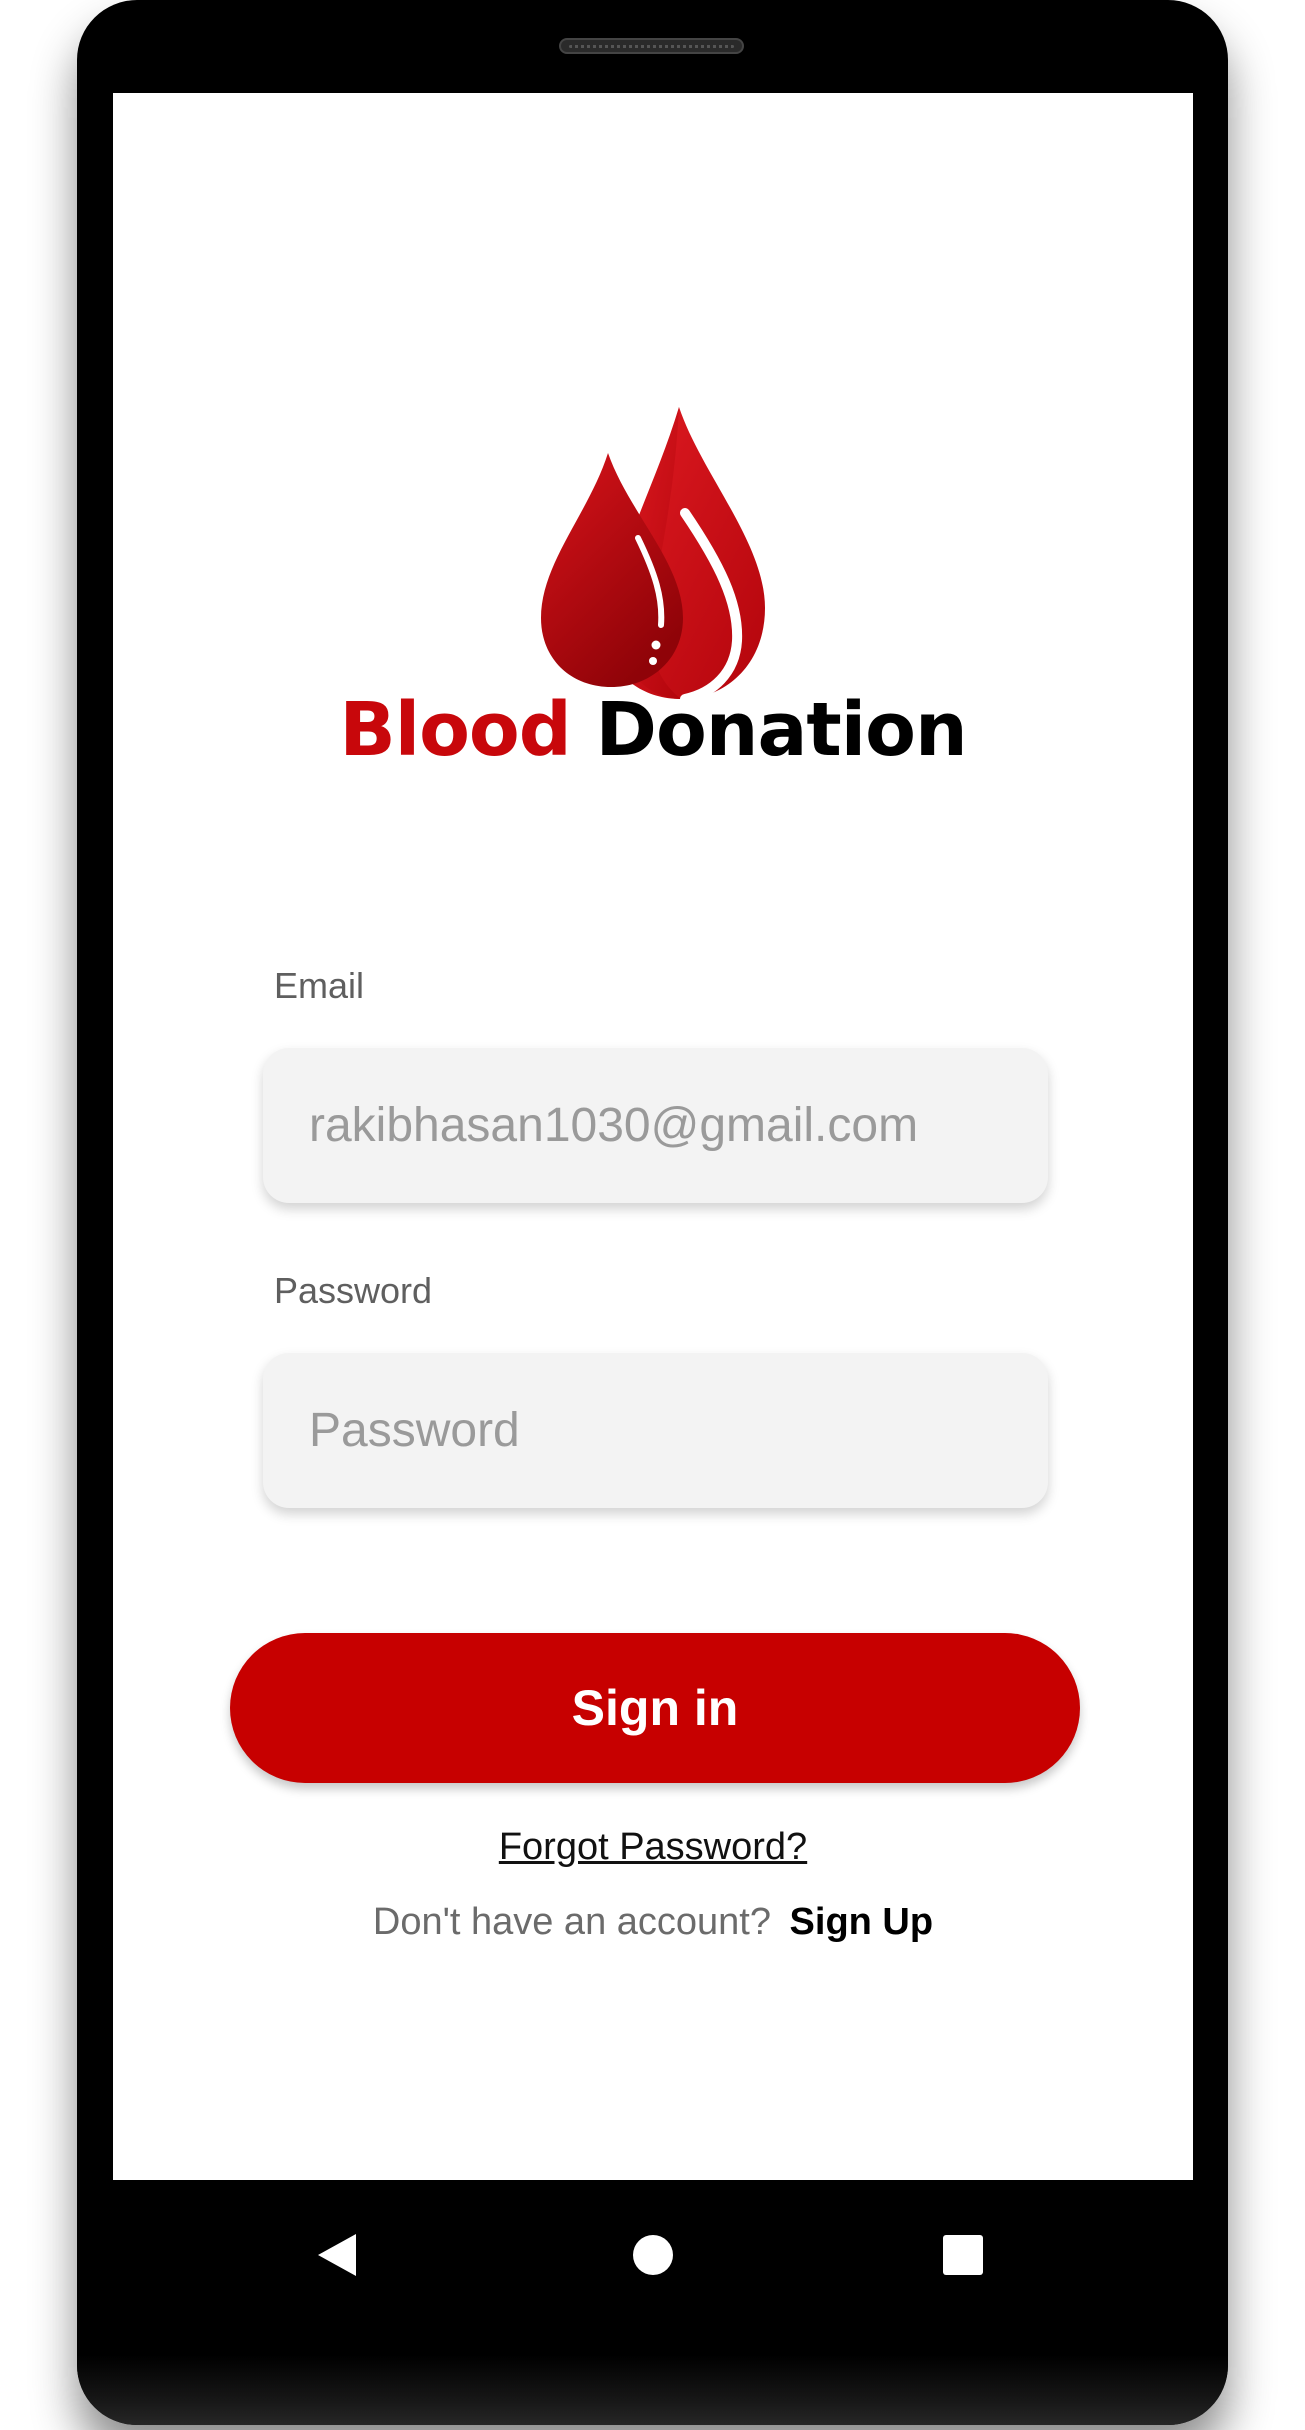 The width and height of the screenshot is (1305, 2430). What do you see at coordinates (651, 46) in the screenshot?
I see `earpiece-speaker` at bounding box center [651, 46].